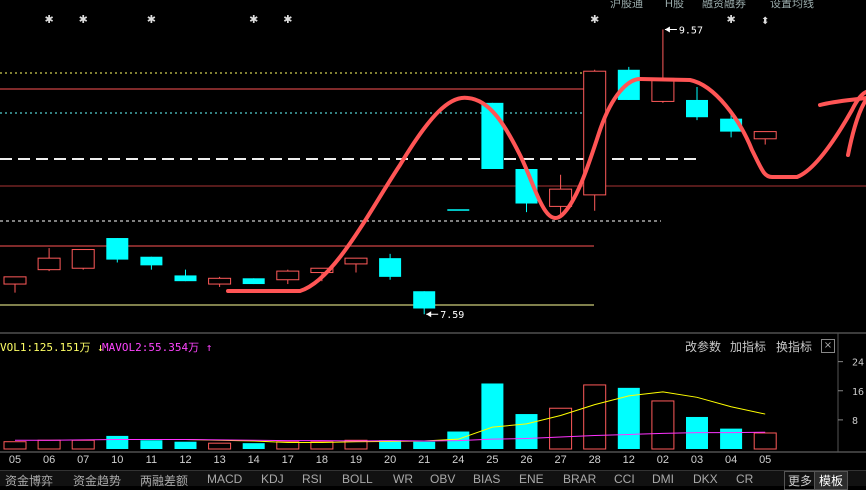 This screenshot has width=866, height=490. What do you see at coordinates (531, 479) in the screenshot?
I see `tab-indicator: ENE` at bounding box center [531, 479].